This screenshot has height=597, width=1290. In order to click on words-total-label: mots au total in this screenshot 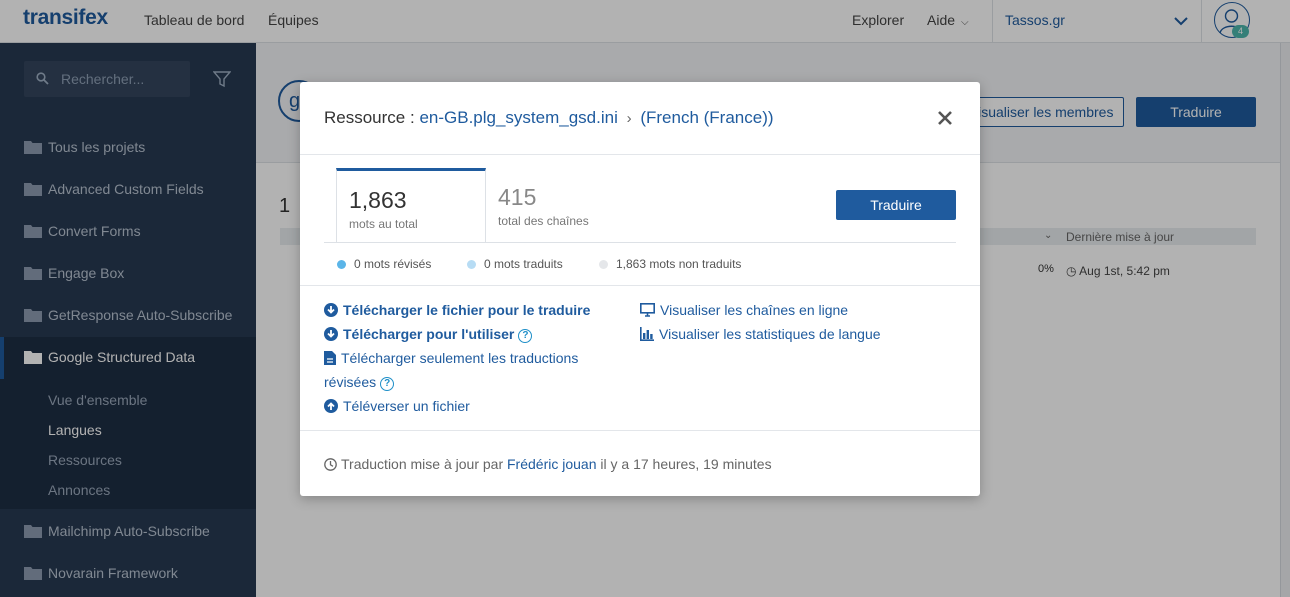, I will do `click(383, 224)`.